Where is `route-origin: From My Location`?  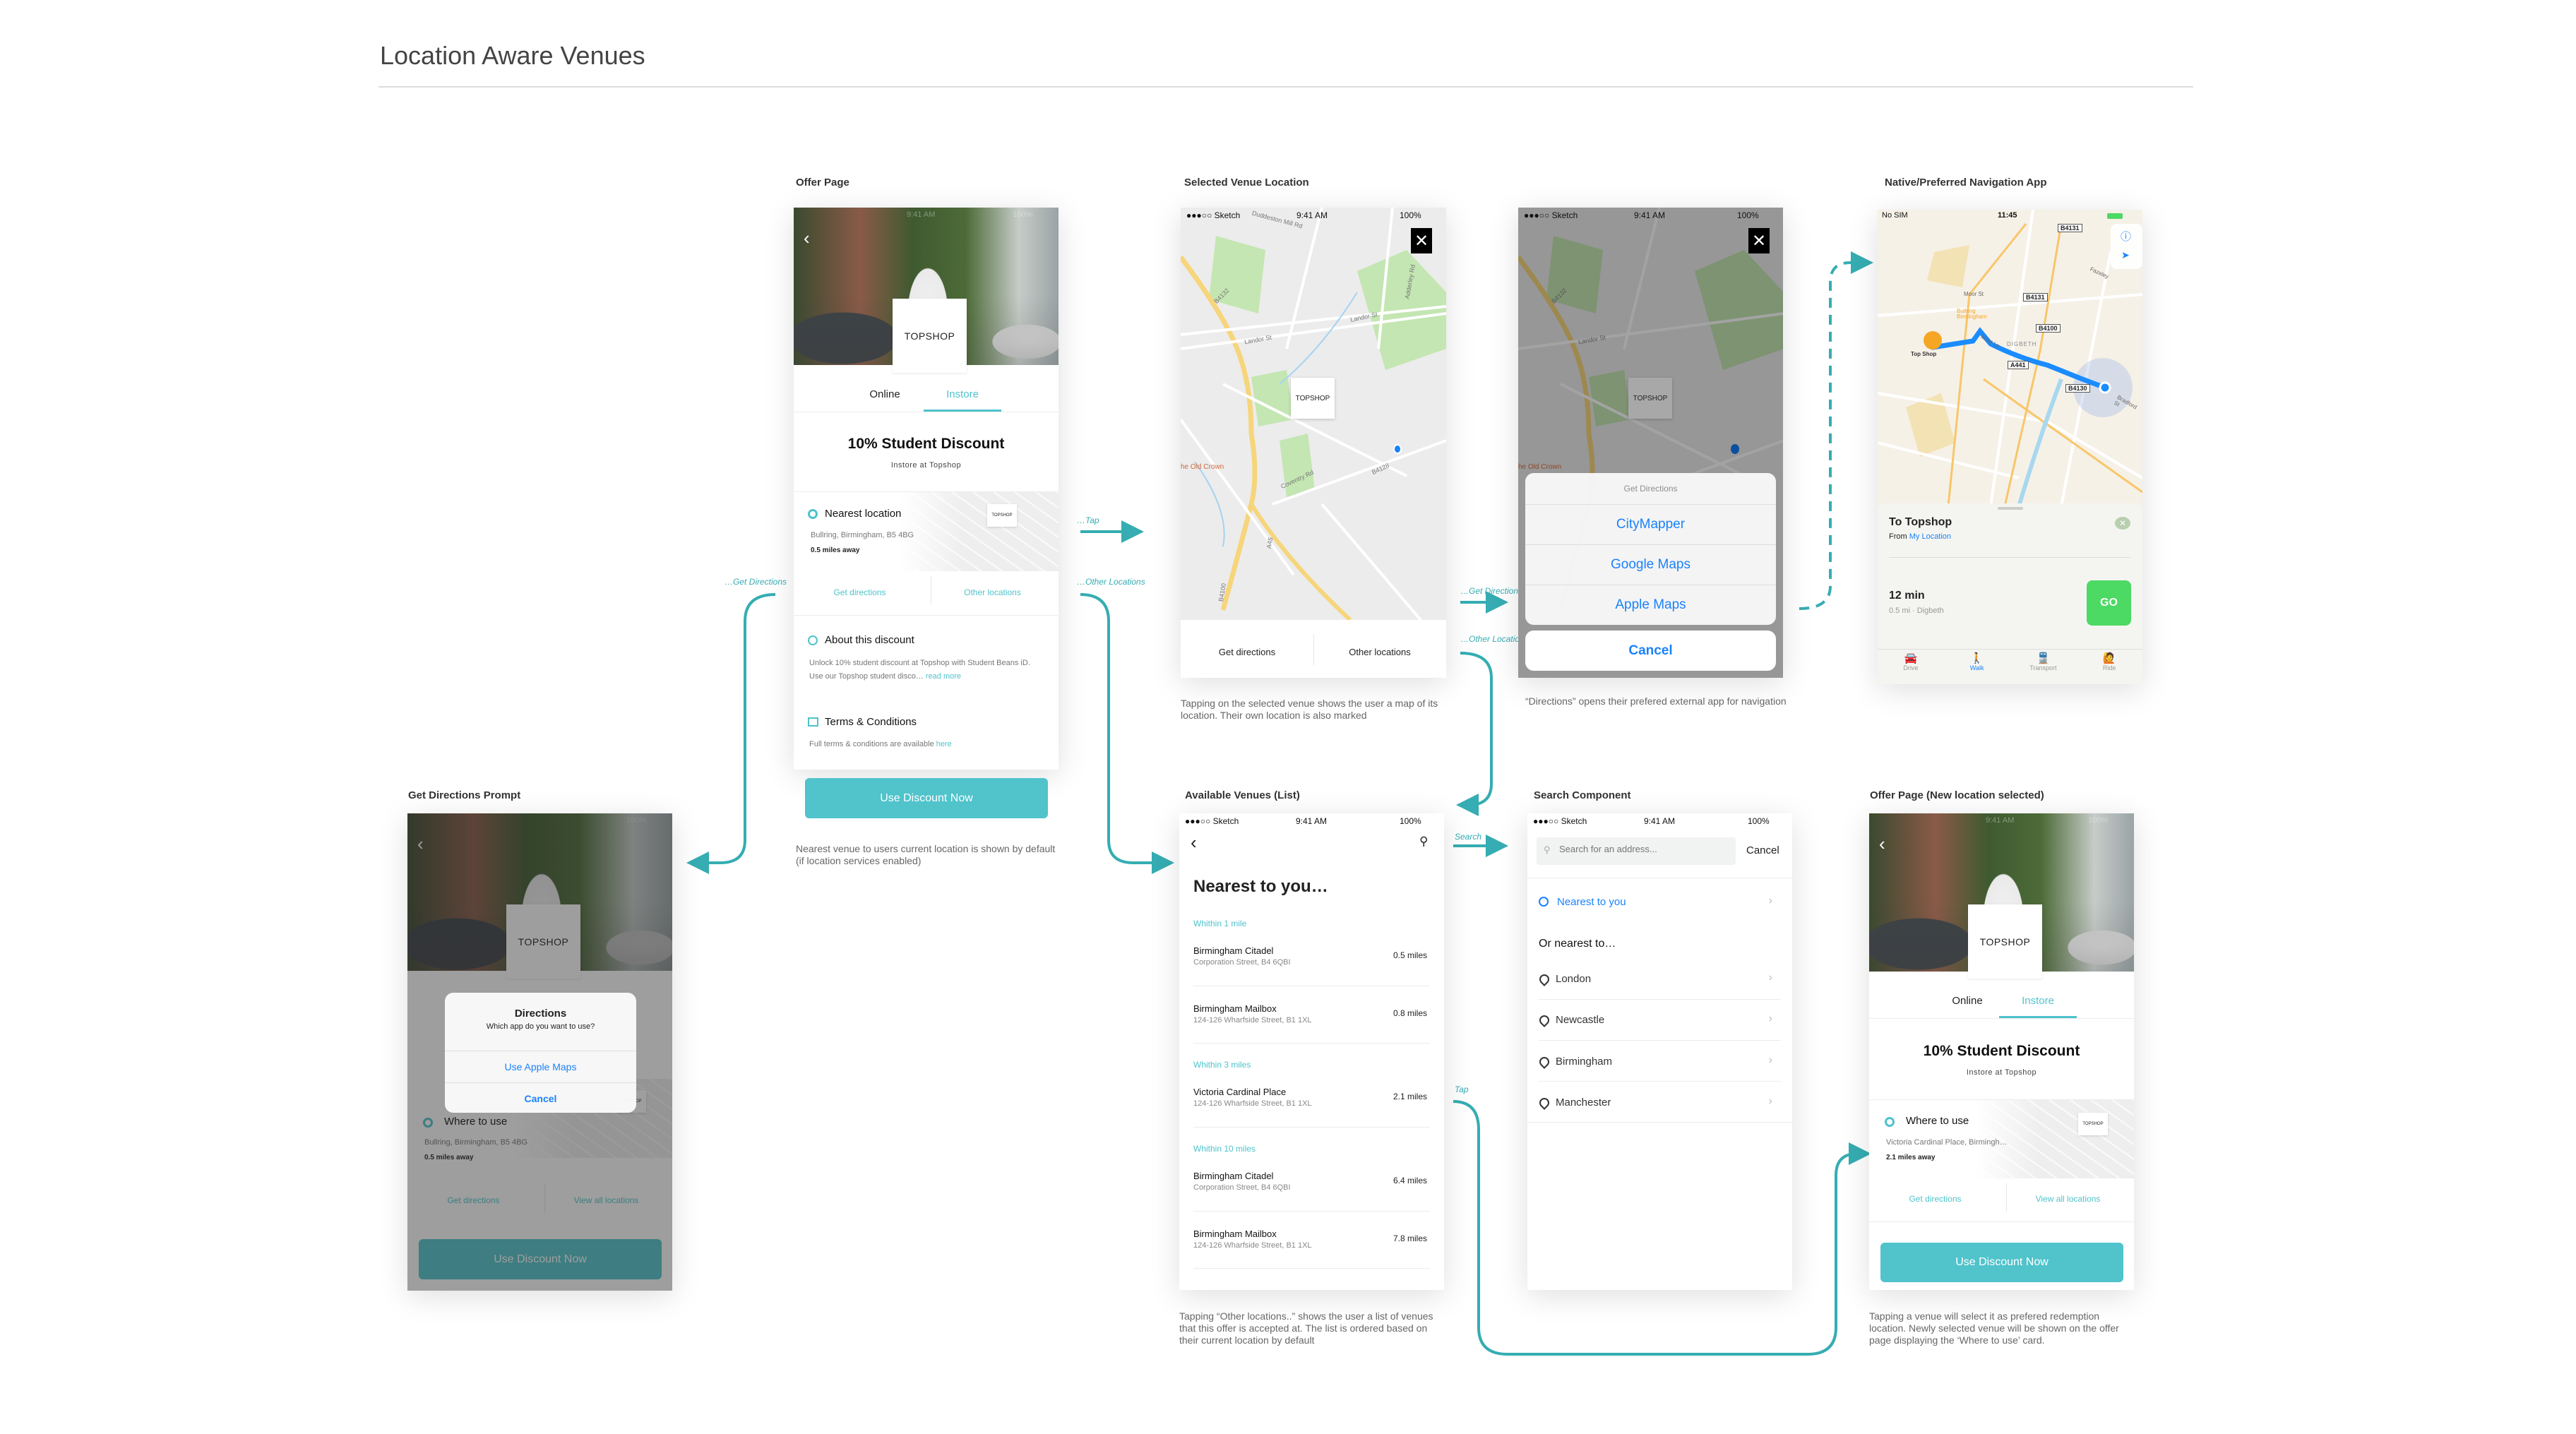
route-origin: From My Location is located at coordinates (1920, 536).